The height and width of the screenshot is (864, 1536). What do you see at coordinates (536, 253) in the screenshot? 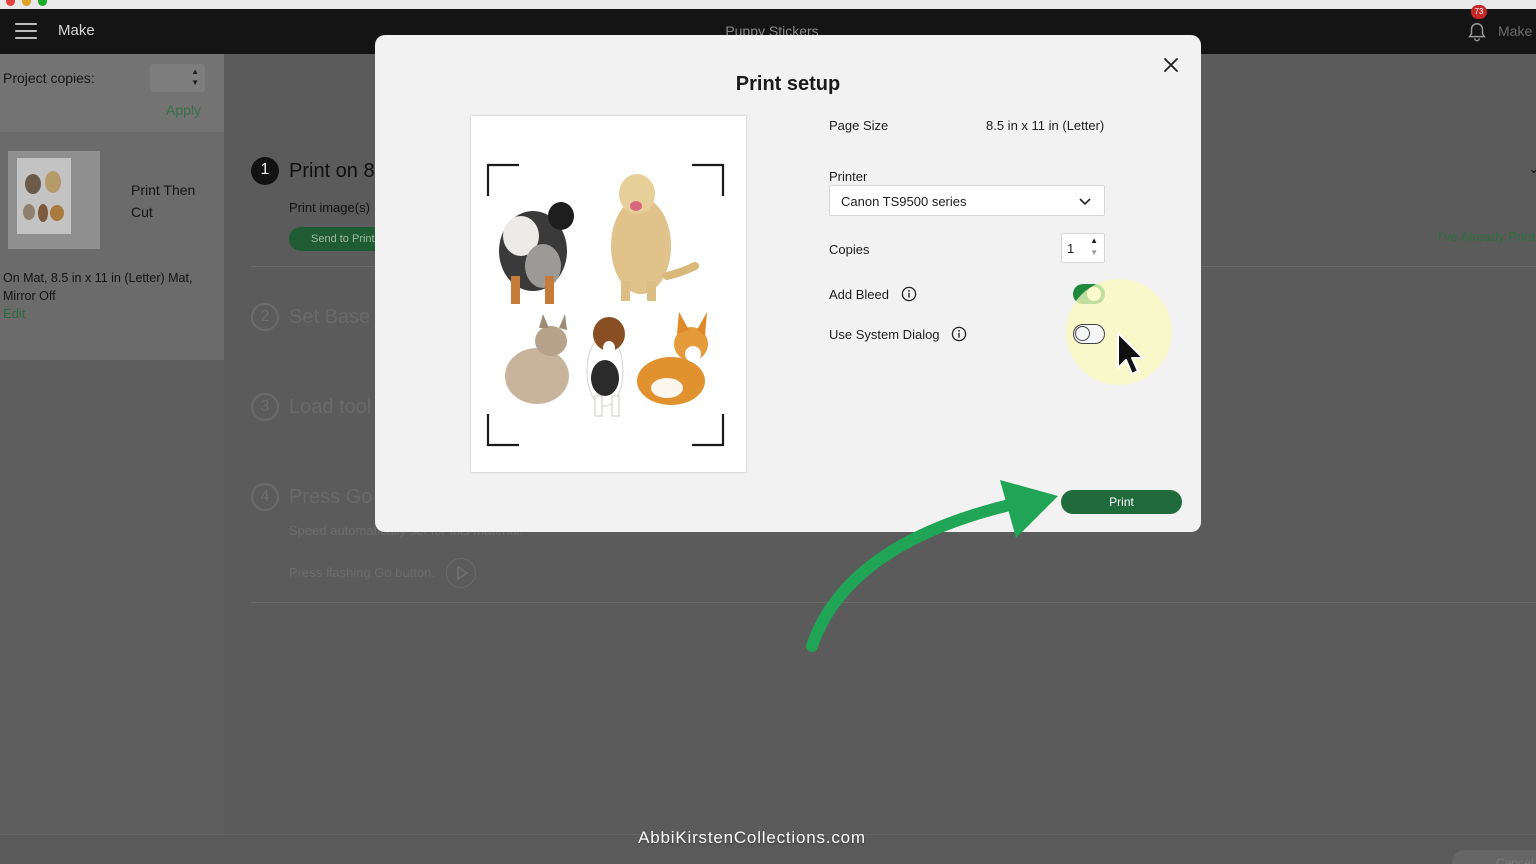
I see `australian-shepherd-icon` at bounding box center [536, 253].